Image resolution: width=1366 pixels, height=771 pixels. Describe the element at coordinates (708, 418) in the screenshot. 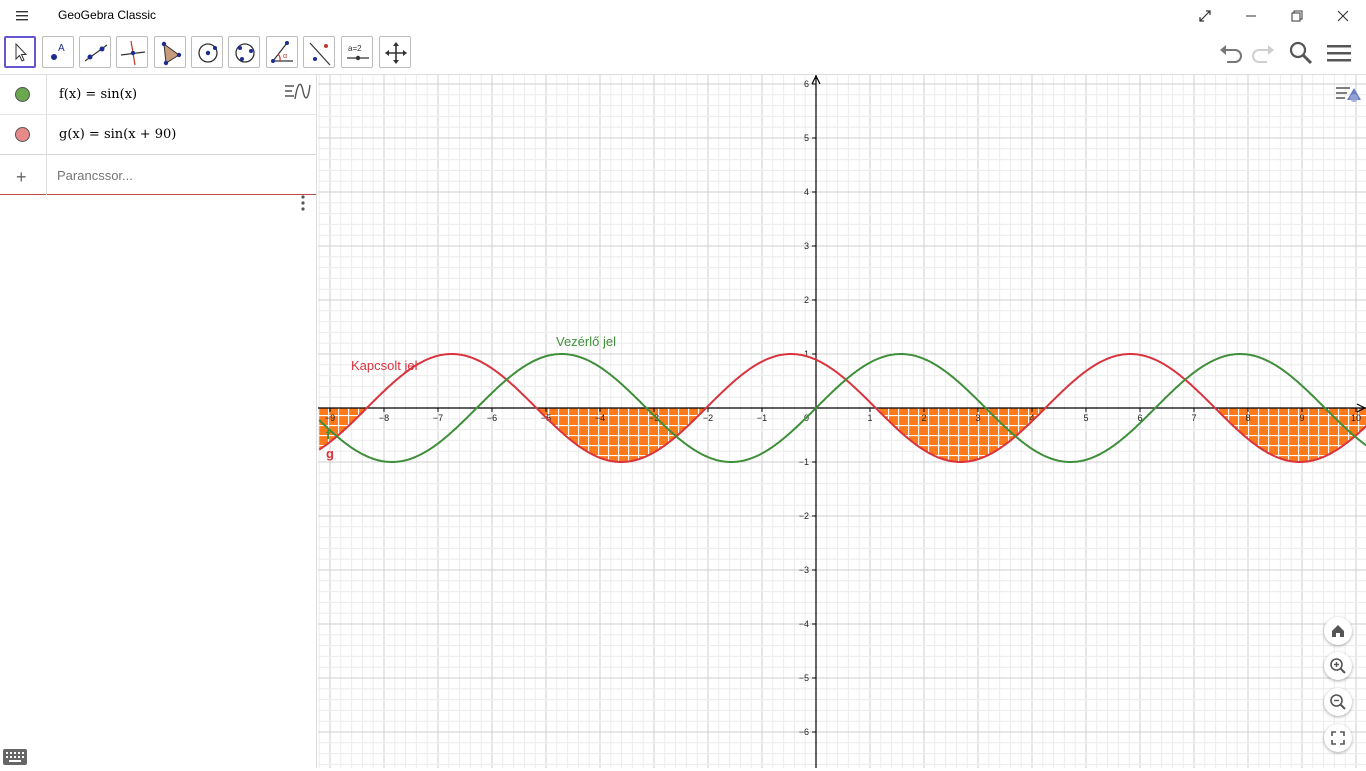

I see `x-tick-label: −2` at that location.